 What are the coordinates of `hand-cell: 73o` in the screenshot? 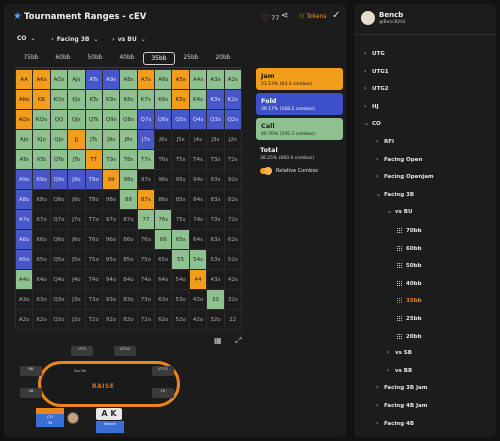 It's located at (146, 299).